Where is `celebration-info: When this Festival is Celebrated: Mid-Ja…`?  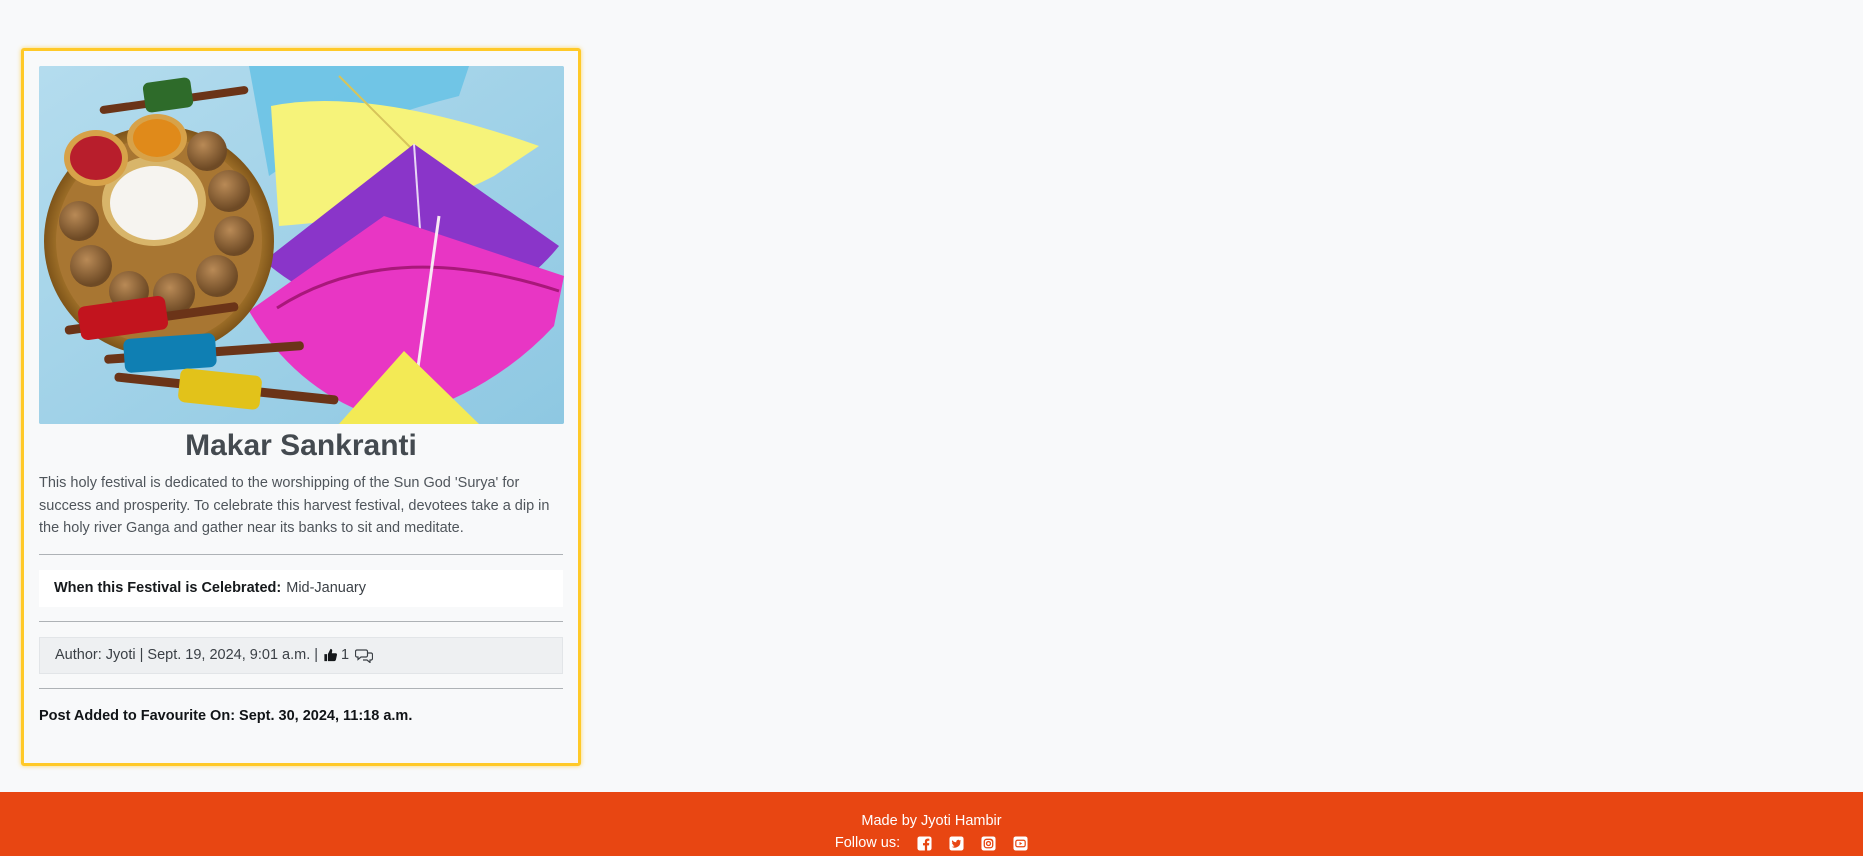 celebration-info: When this Festival is Celebrated: Mid-Ja… is located at coordinates (301, 588).